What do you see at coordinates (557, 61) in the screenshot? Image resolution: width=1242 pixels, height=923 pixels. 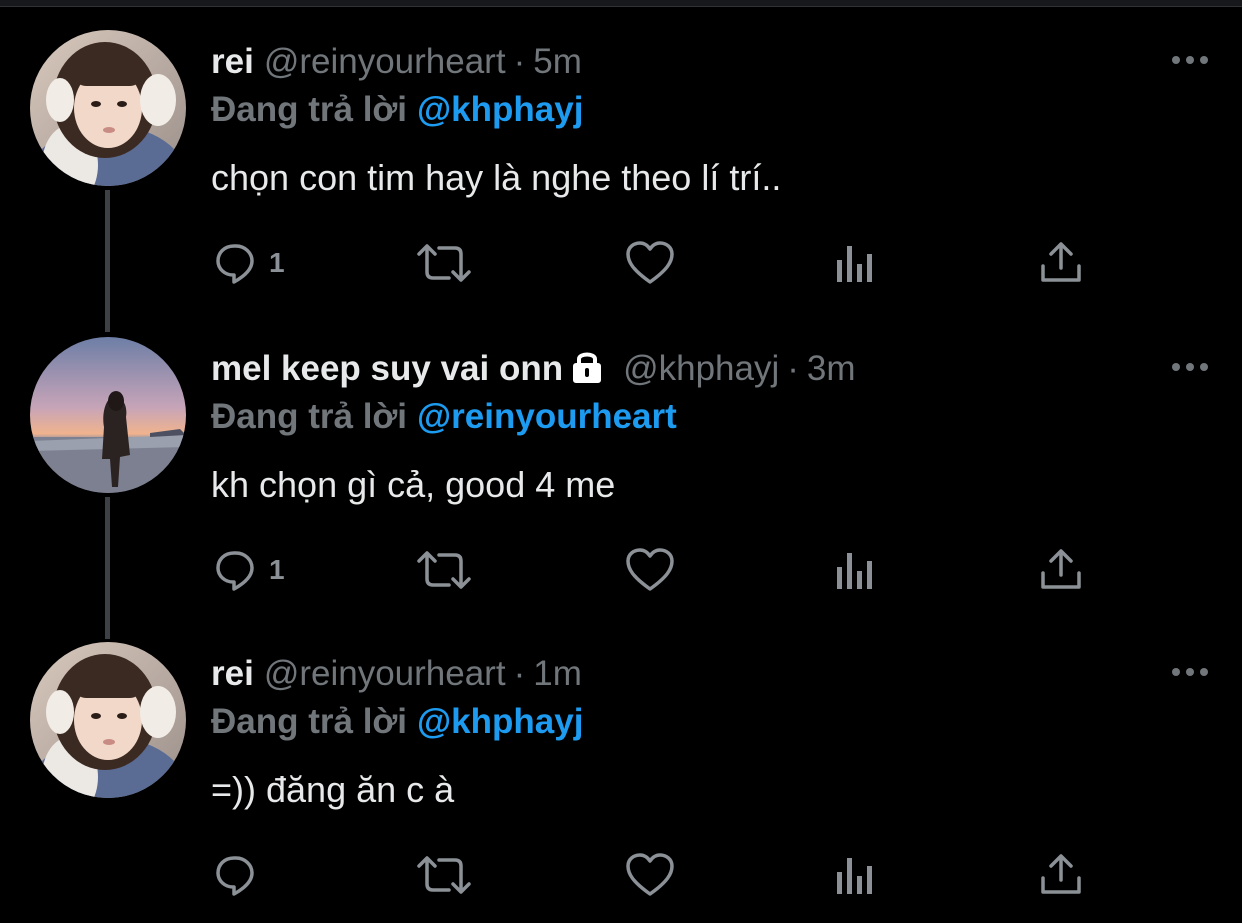 I see `timestamp: 5m` at bounding box center [557, 61].